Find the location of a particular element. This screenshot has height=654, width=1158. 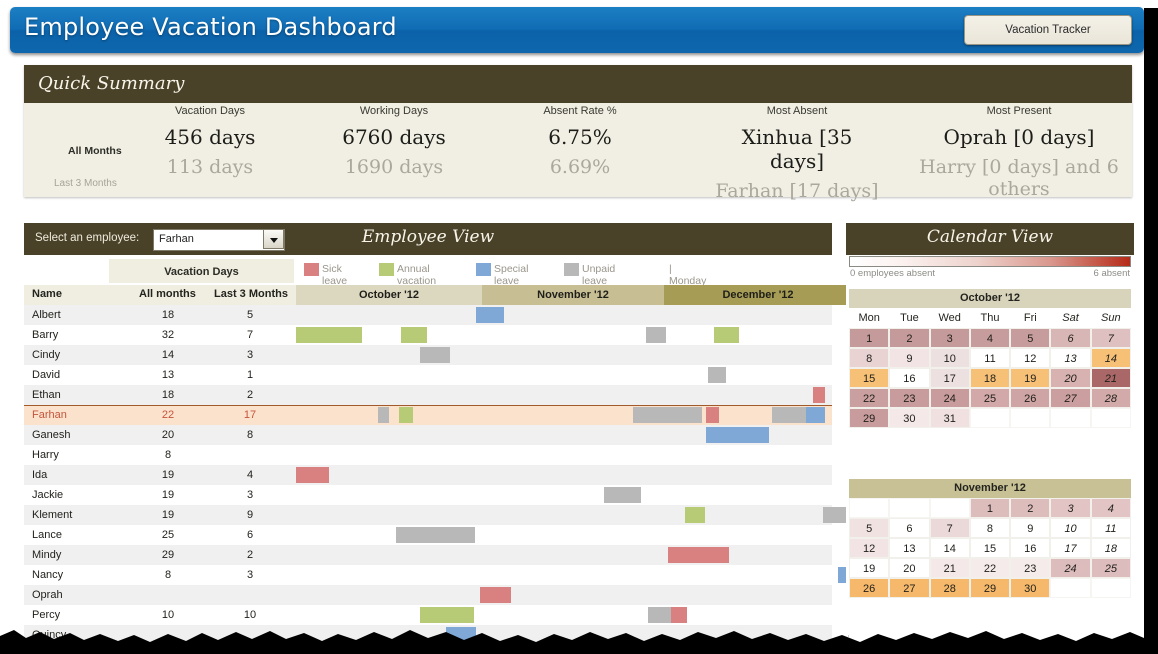

table-row: Mindy 29 2 is located at coordinates (428, 555).